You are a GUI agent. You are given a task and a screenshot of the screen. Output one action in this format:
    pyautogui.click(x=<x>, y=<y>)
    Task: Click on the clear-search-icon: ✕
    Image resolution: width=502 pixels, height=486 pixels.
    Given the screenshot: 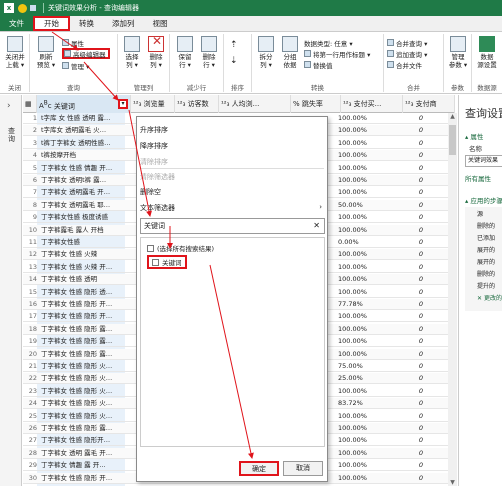 What is the action you would take?
    pyautogui.click(x=316, y=226)
    